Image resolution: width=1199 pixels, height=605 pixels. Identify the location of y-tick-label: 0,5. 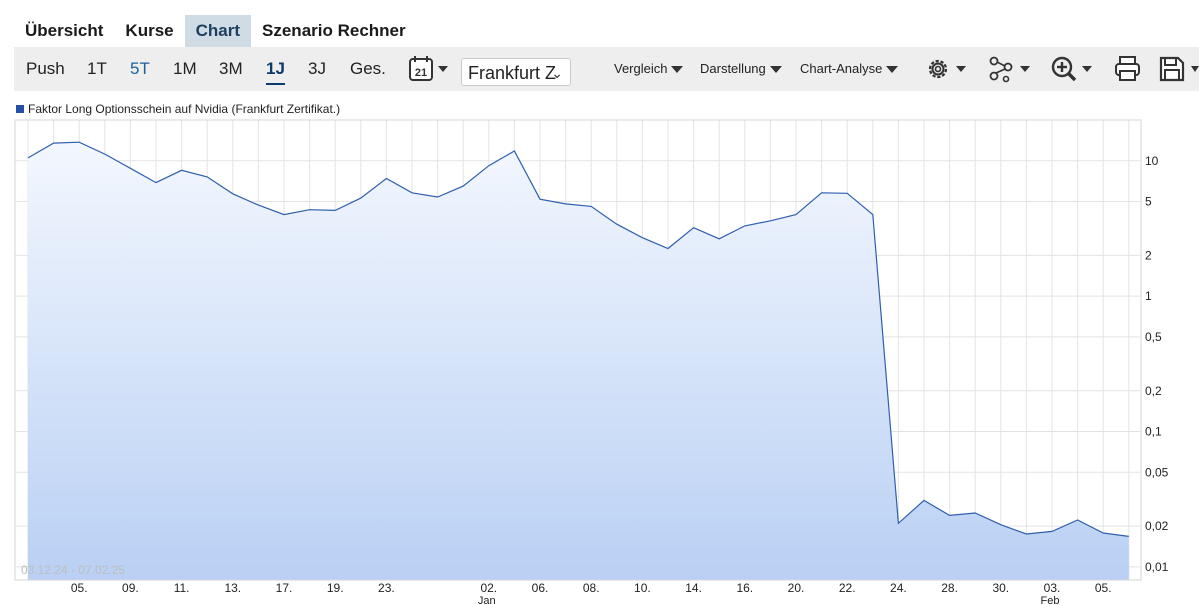
(1153, 337).